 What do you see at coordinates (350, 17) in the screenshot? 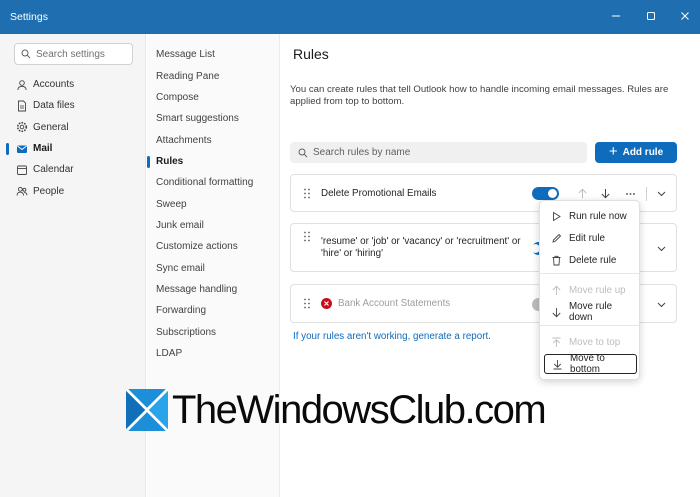
I see `title-bar: Settings` at bounding box center [350, 17].